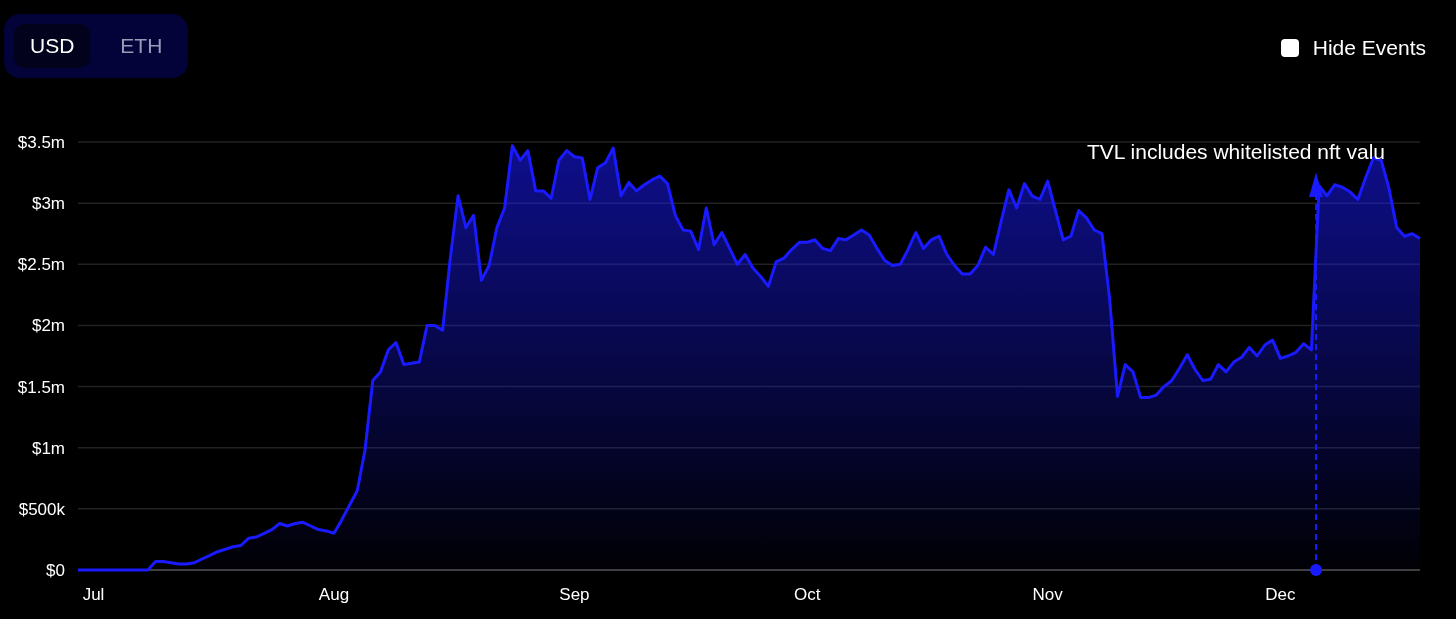 The image size is (1456, 619). I want to click on y-axis-label: $3m, so click(48, 204).